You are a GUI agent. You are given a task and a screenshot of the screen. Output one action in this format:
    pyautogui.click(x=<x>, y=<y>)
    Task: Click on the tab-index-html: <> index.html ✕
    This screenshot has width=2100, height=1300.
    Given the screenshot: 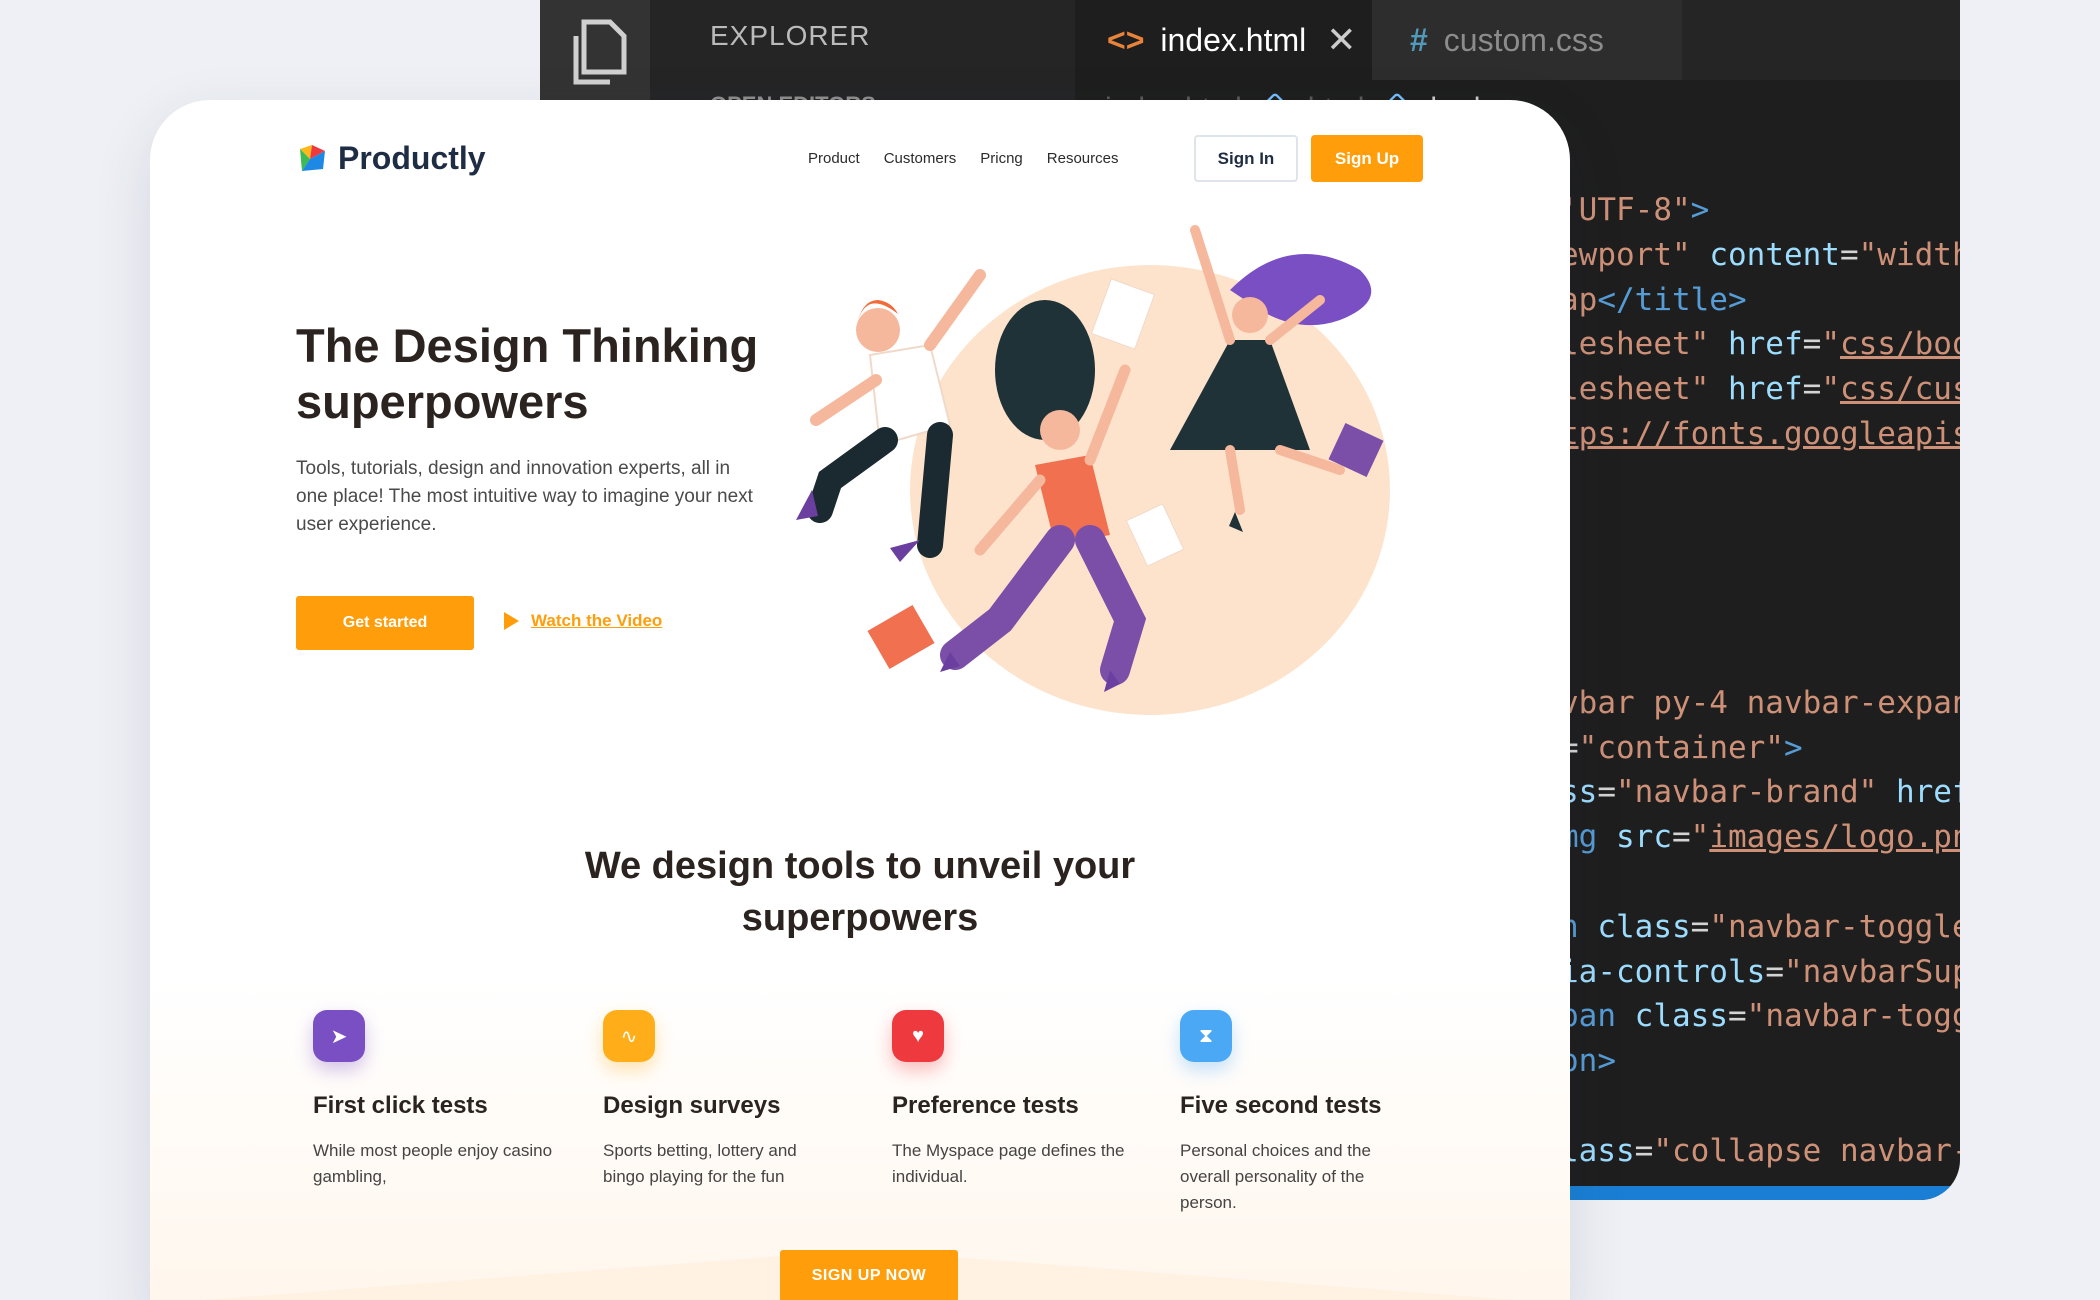 What is the action you would take?
    pyautogui.click(x=1223, y=40)
    